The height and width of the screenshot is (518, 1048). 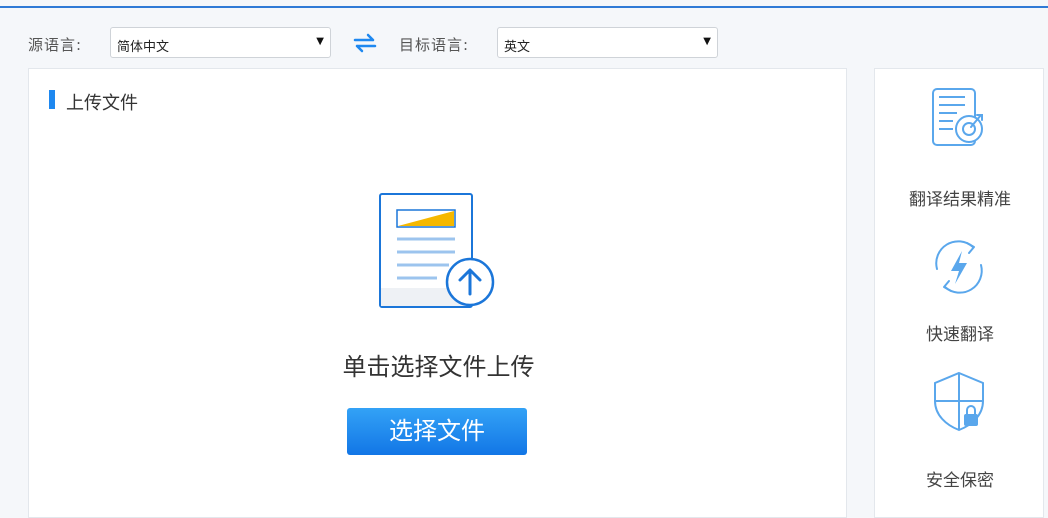 What do you see at coordinates (607, 42) in the screenshot?
I see `target-language-select: 英文 ▼` at bounding box center [607, 42].